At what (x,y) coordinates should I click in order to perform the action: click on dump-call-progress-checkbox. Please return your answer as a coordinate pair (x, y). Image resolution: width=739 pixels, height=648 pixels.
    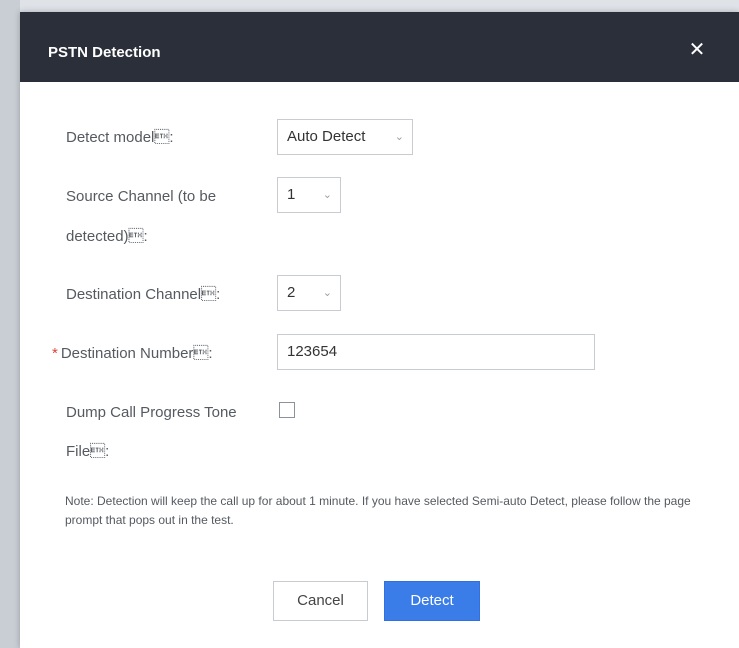
    Looking at the image, I should click on (287, 410).